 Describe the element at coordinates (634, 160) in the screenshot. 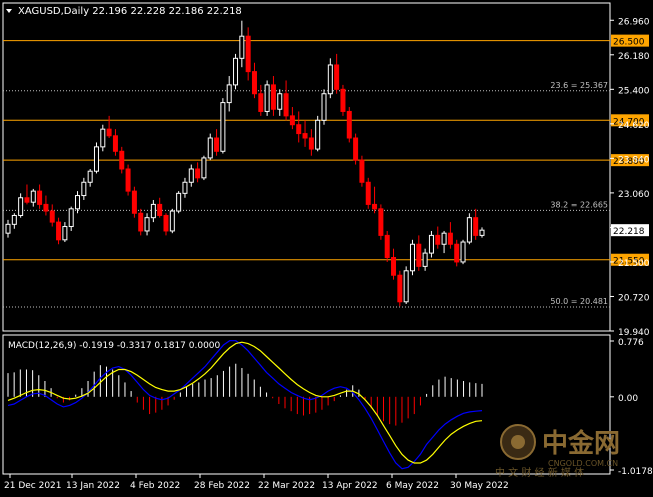

I see `price-tick-label: 23.840` at that location.